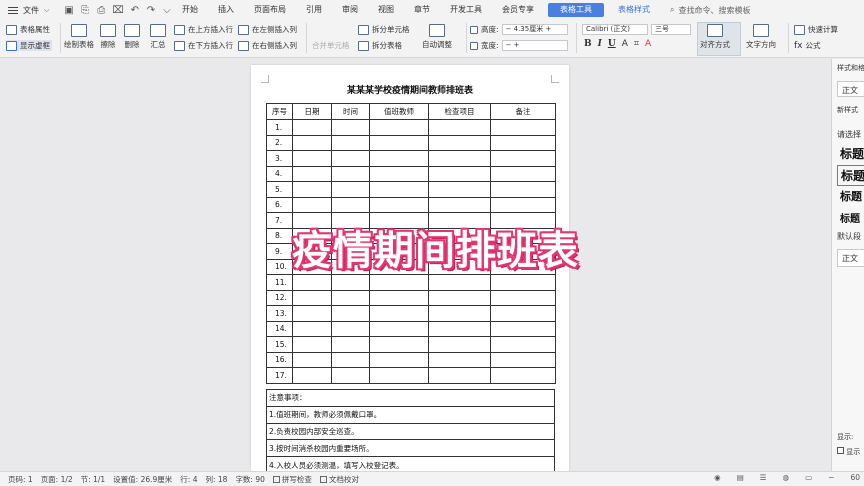 This screenshot has width=864, height=486. What do you see at coordinates (279, 173) in the screenshot?
I see `row-number-cell: 4.` at bounding box center [279, 173].